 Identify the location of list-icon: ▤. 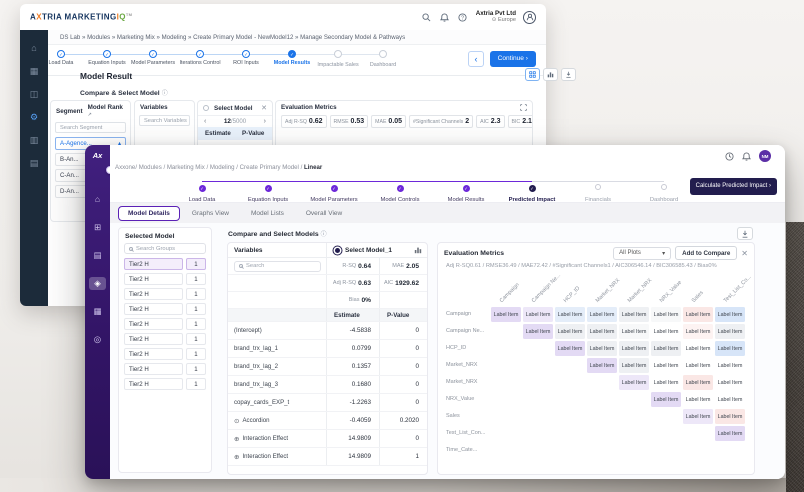
(97, 255).